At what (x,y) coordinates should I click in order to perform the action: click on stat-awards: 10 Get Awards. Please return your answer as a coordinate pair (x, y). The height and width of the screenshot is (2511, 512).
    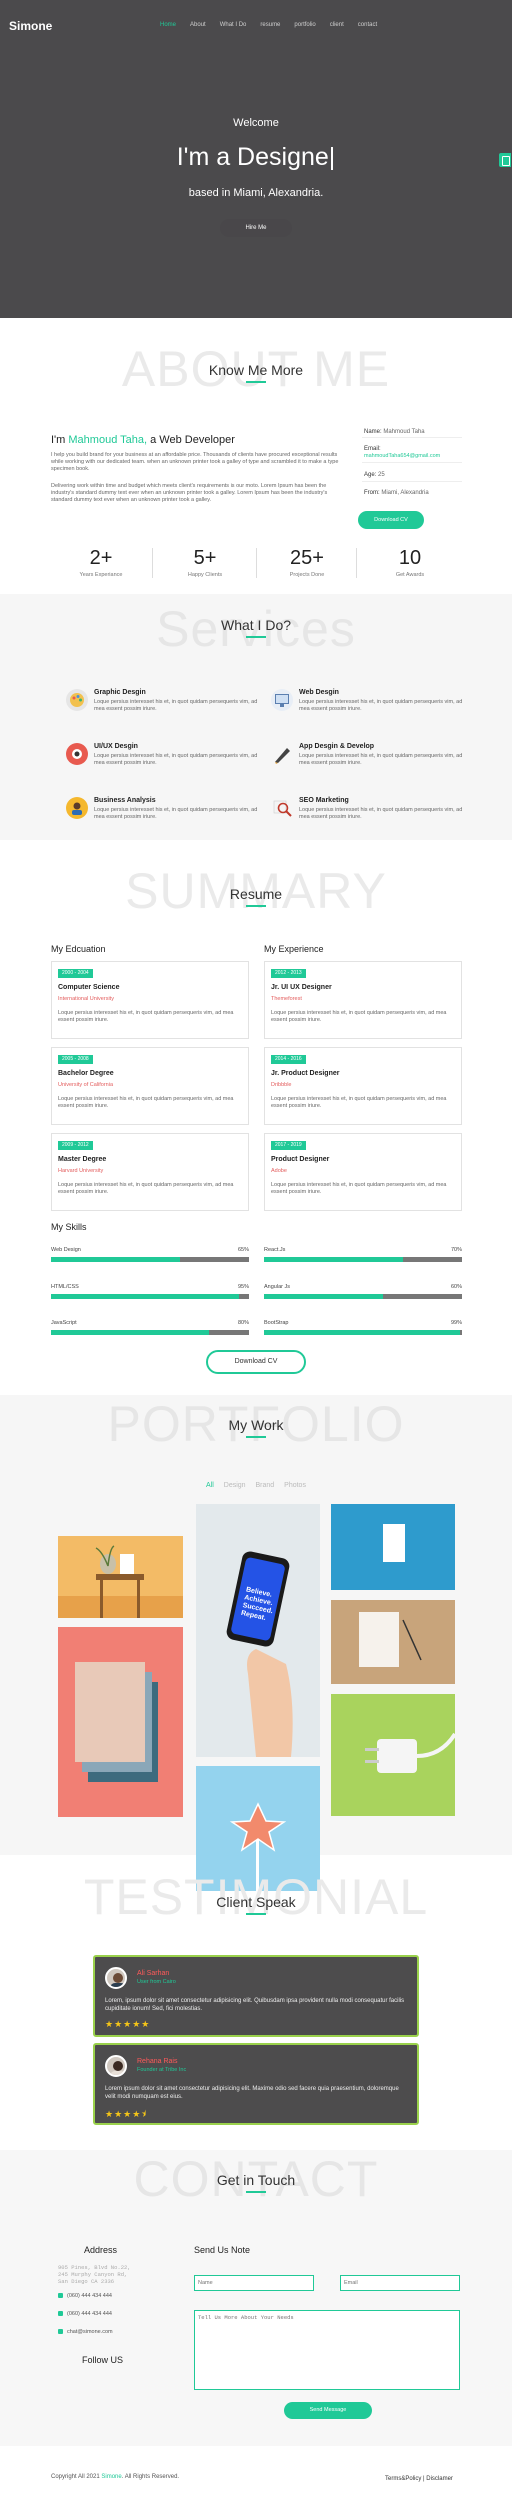
    Looking at the image, I should click on (410, 562).